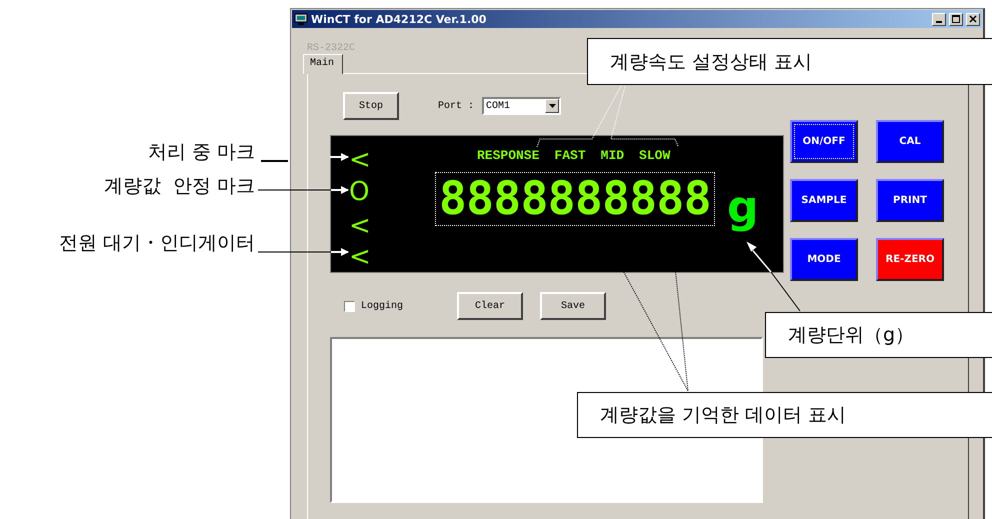  I want to click on maximize-button, so click(956, 19).